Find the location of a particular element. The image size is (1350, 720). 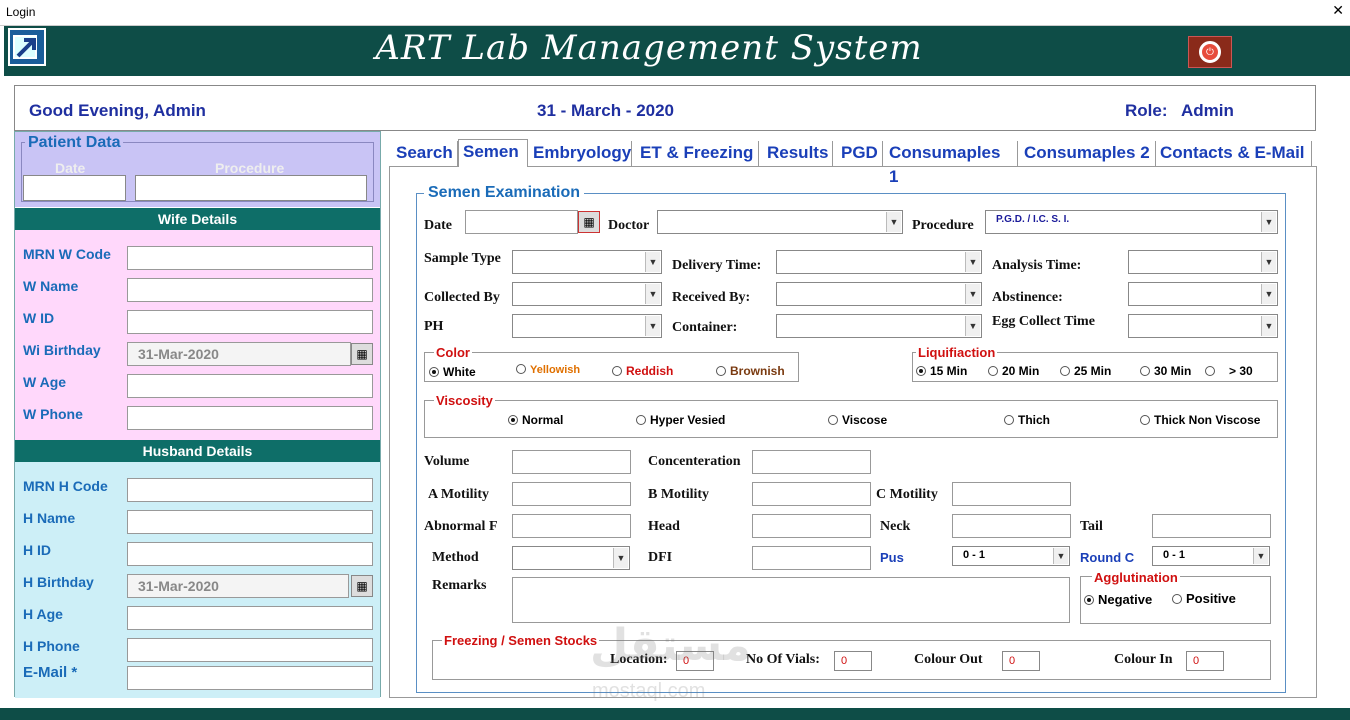

tab-semen: Semen is located at coordinates (493, 153).